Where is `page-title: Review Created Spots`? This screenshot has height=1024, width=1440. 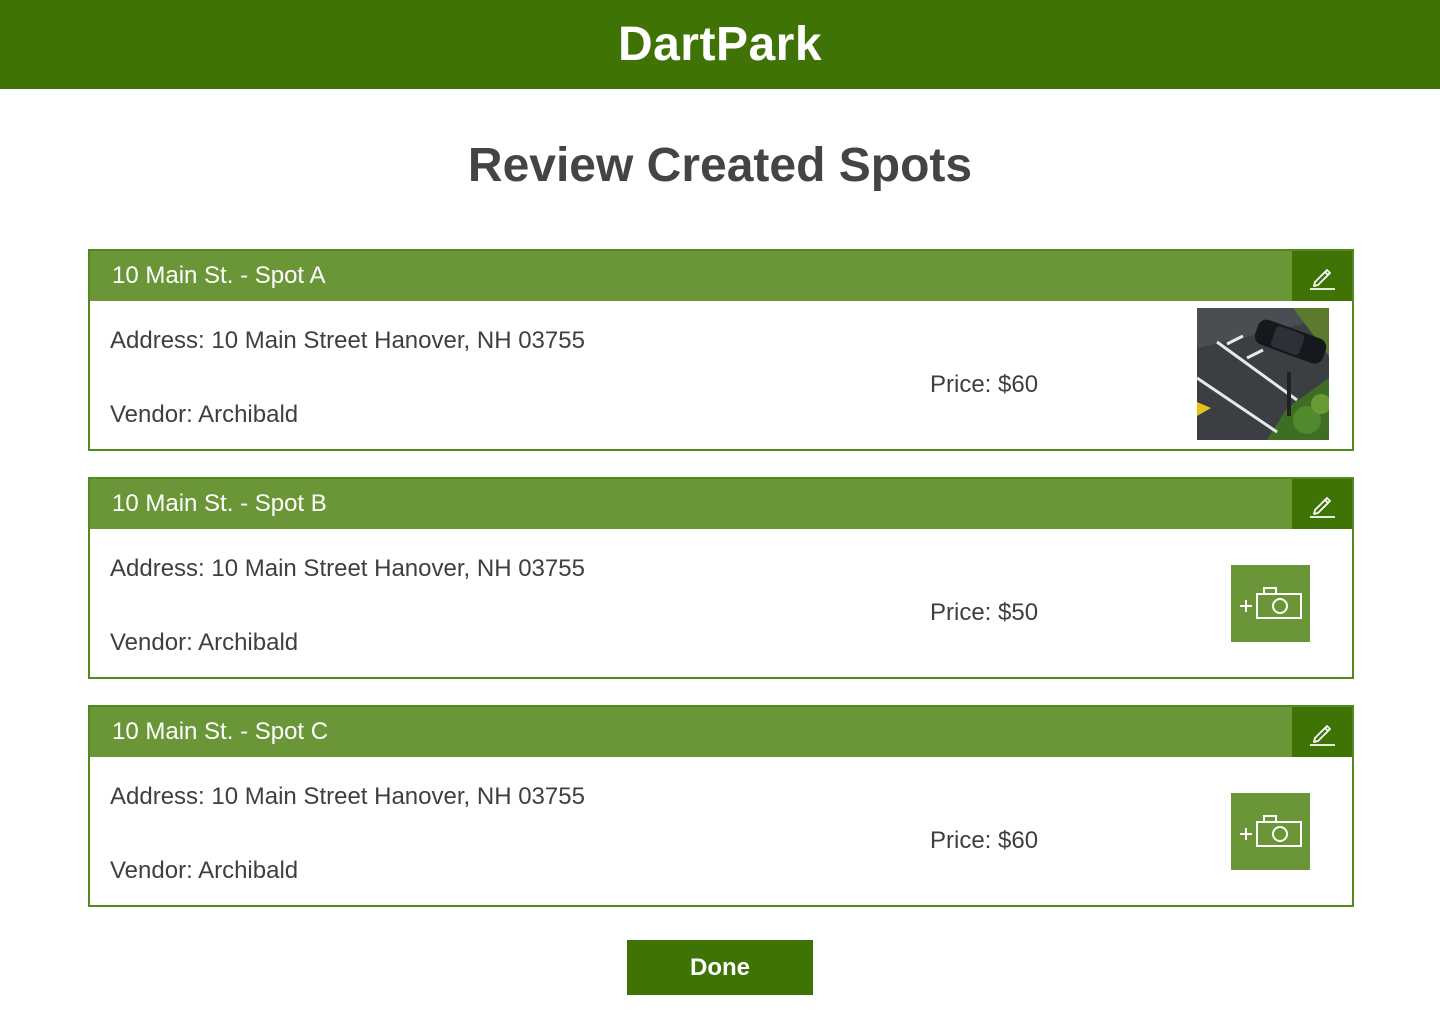 page-title: Review Created Spots is located at coordinates (720, 165).